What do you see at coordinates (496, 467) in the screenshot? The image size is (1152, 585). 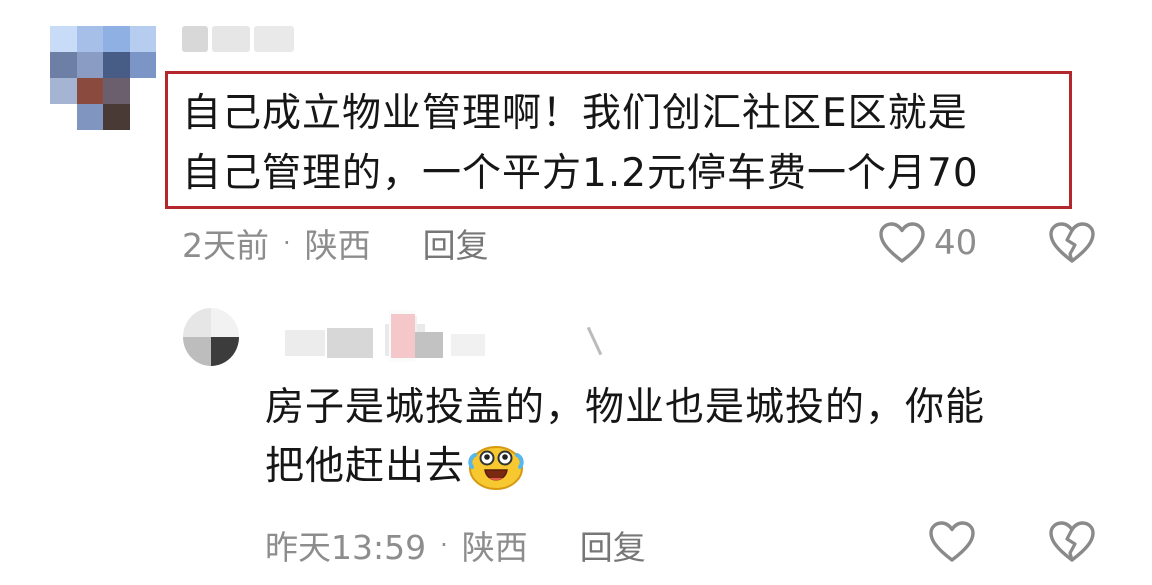 I see `crying-laughing-emoji` at bounding box center [496, 467].